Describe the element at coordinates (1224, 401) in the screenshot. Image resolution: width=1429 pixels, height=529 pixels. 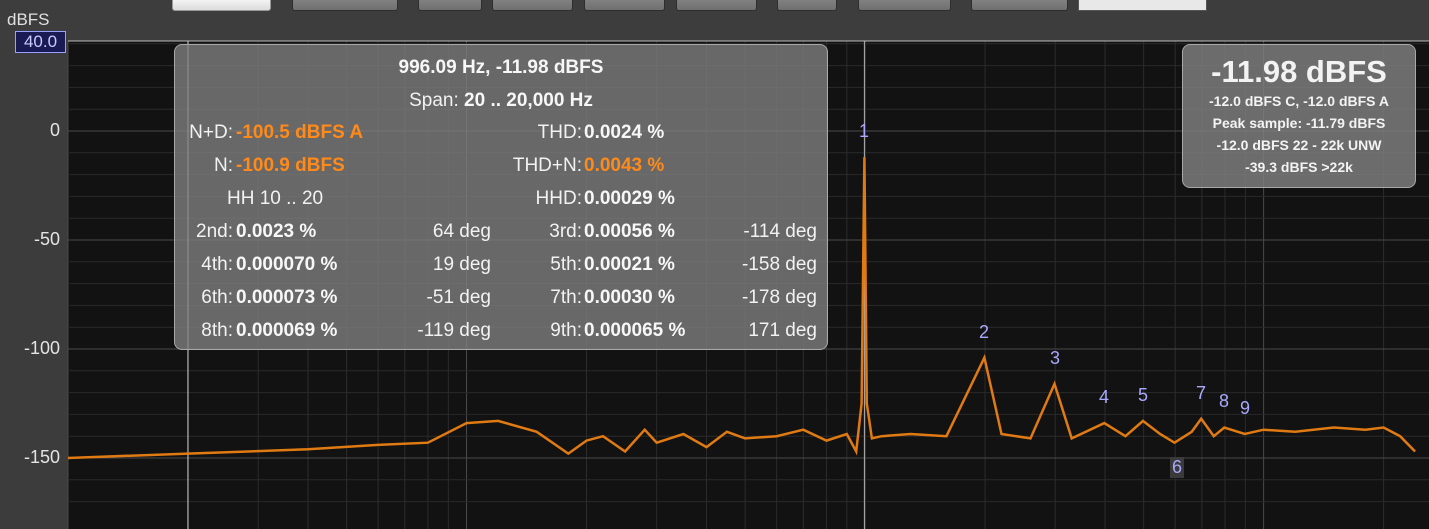
I see `harmonic-marker-8: 8` at that location.